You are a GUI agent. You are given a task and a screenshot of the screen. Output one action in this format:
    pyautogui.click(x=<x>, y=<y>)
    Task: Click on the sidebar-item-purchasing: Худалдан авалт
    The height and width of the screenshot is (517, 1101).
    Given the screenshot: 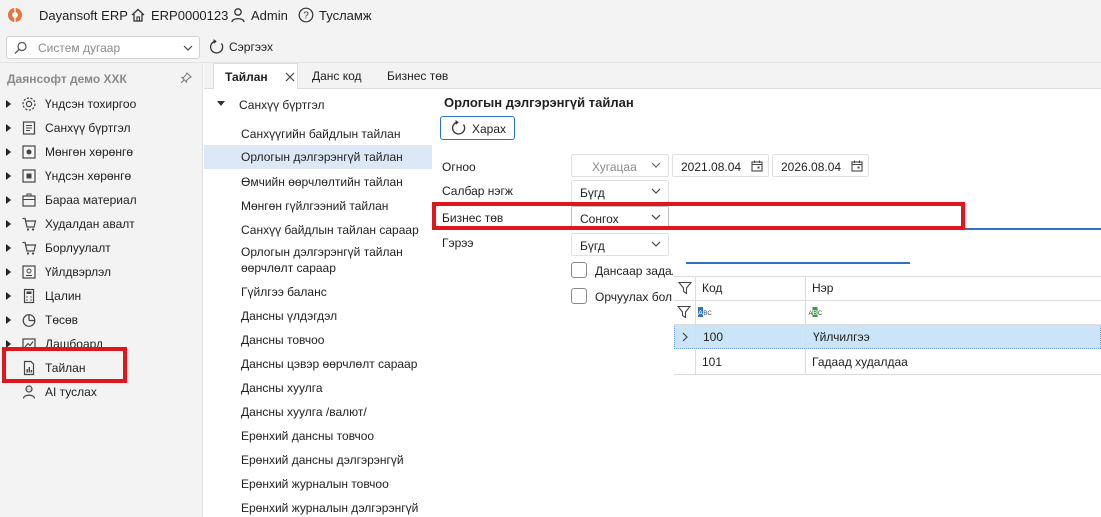 What is the action you would take?
    pyautogui.click(x=101, y=224)
    